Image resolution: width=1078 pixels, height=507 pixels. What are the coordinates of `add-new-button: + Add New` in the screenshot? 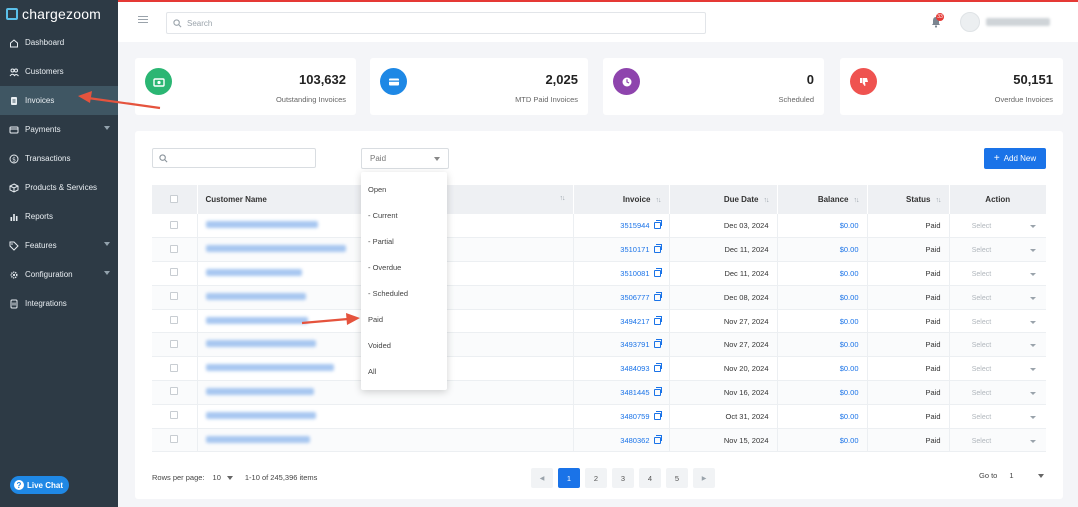 It's located at (1015, 158).